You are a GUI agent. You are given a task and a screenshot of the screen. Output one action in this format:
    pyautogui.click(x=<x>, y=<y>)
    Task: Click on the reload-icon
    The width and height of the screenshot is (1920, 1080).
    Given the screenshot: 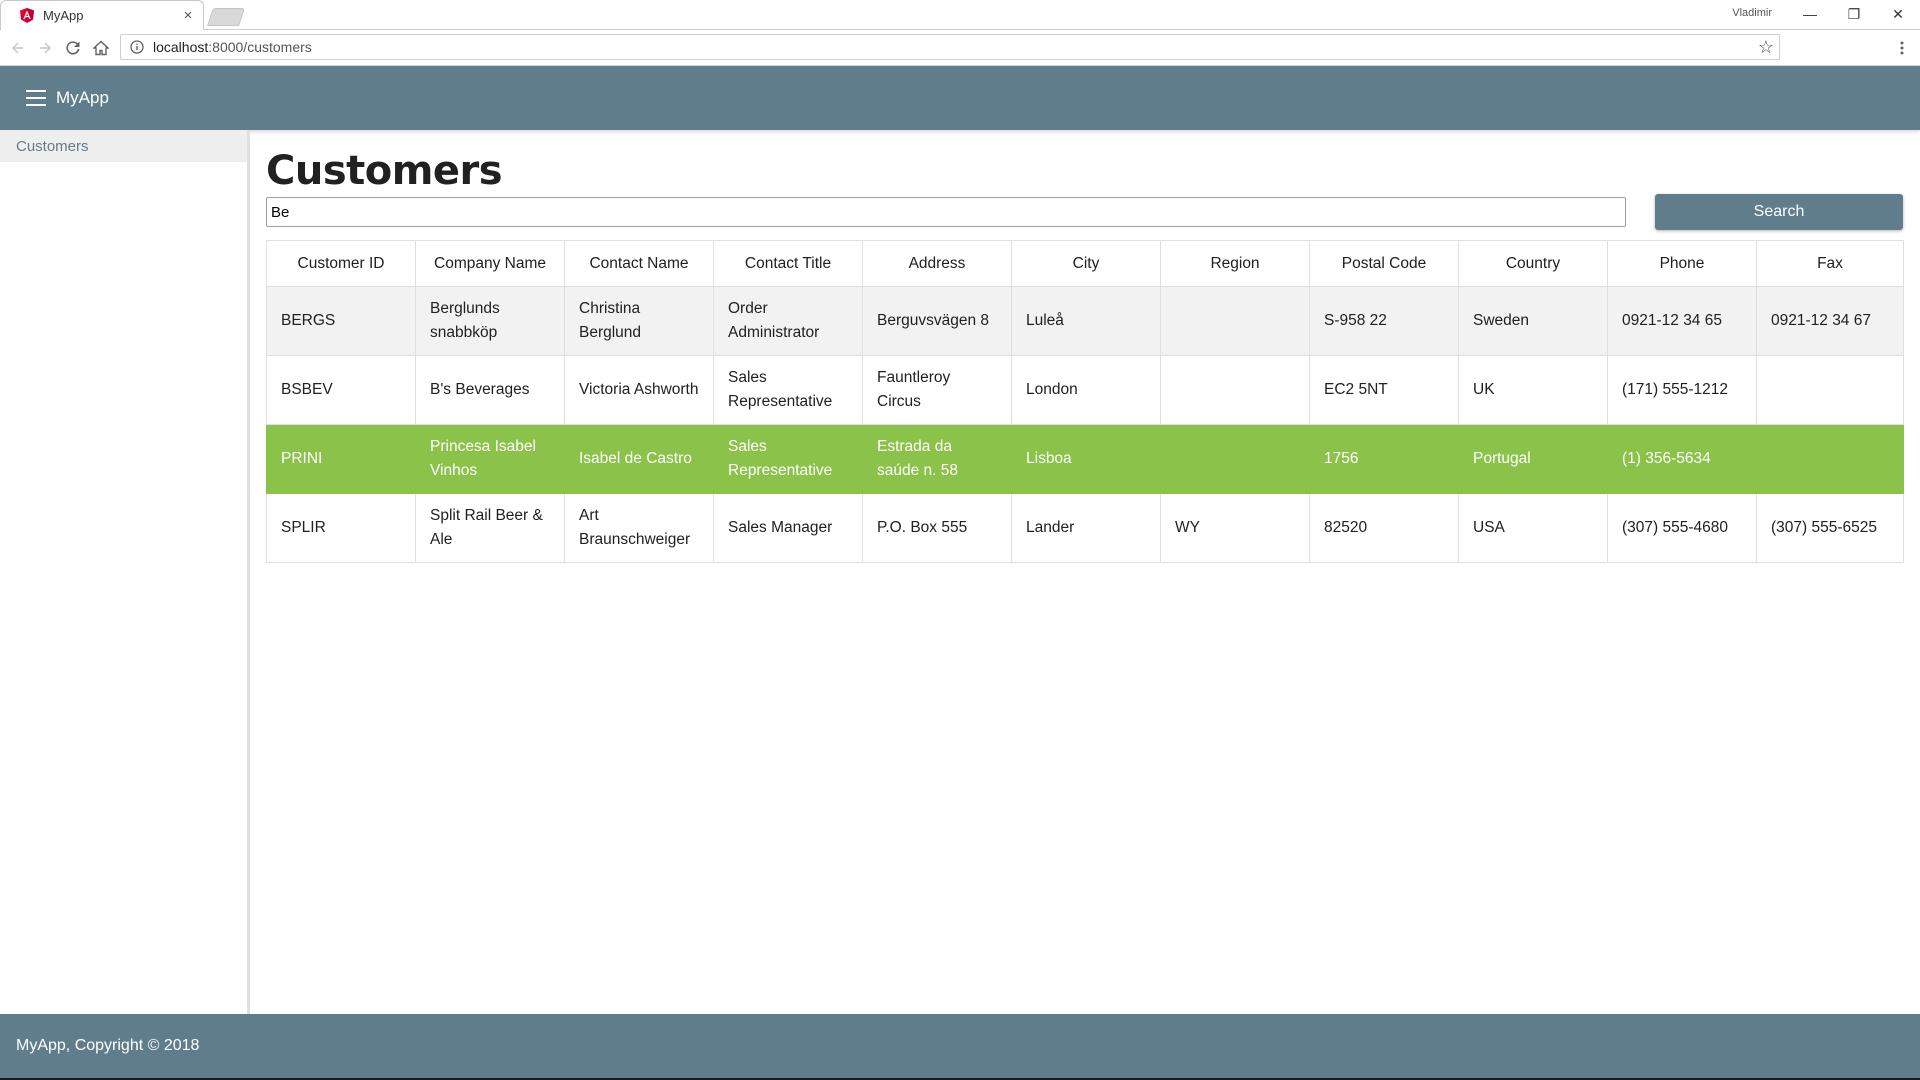 What is the action you would take?
    pyautogui.click(x=73, y=48)
    